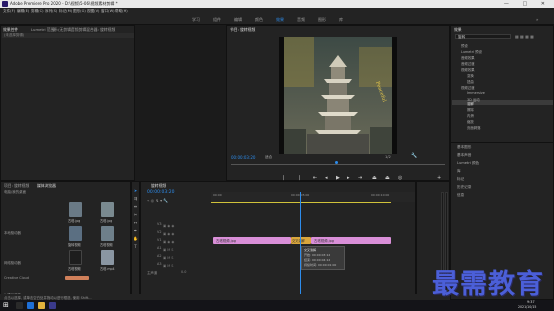 This screenshot has height=311, width=554. I want to click on effects-item-lumetri-presets: Lumetri 预设, so click(471, 51).